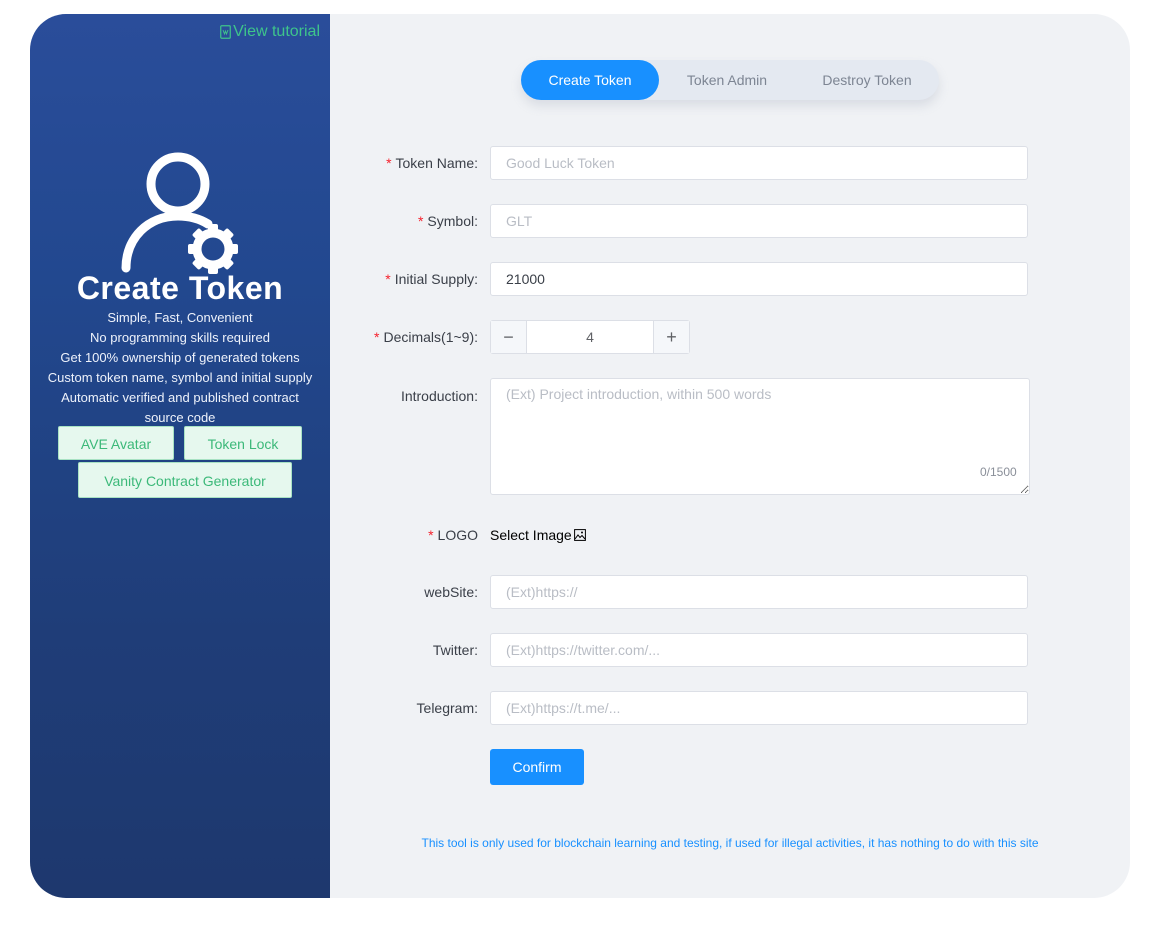 This screenshot has height=935, width=1166. I want to click on select-image-button: Select Image, so click(538, 535).